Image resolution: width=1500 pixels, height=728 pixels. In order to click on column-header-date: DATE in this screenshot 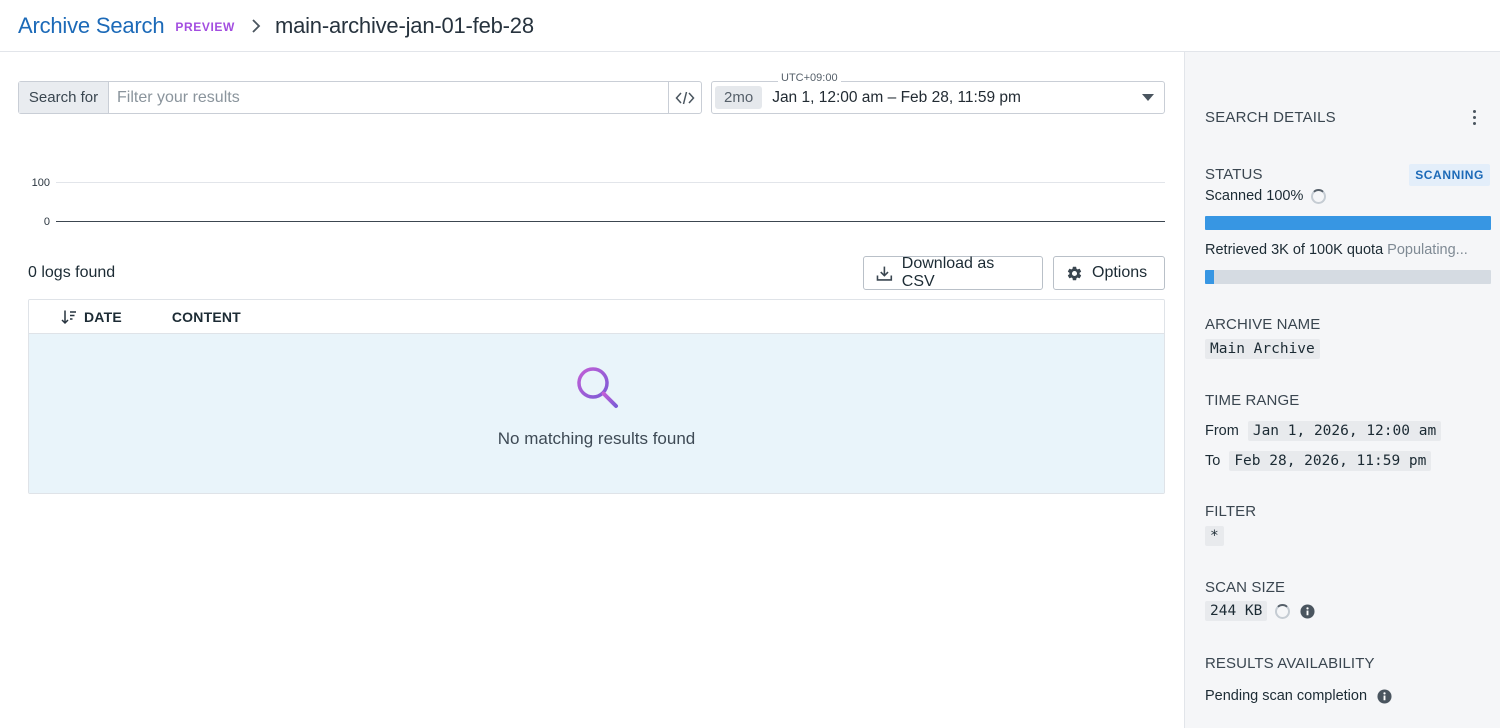, I will do `click(91, 317)`.